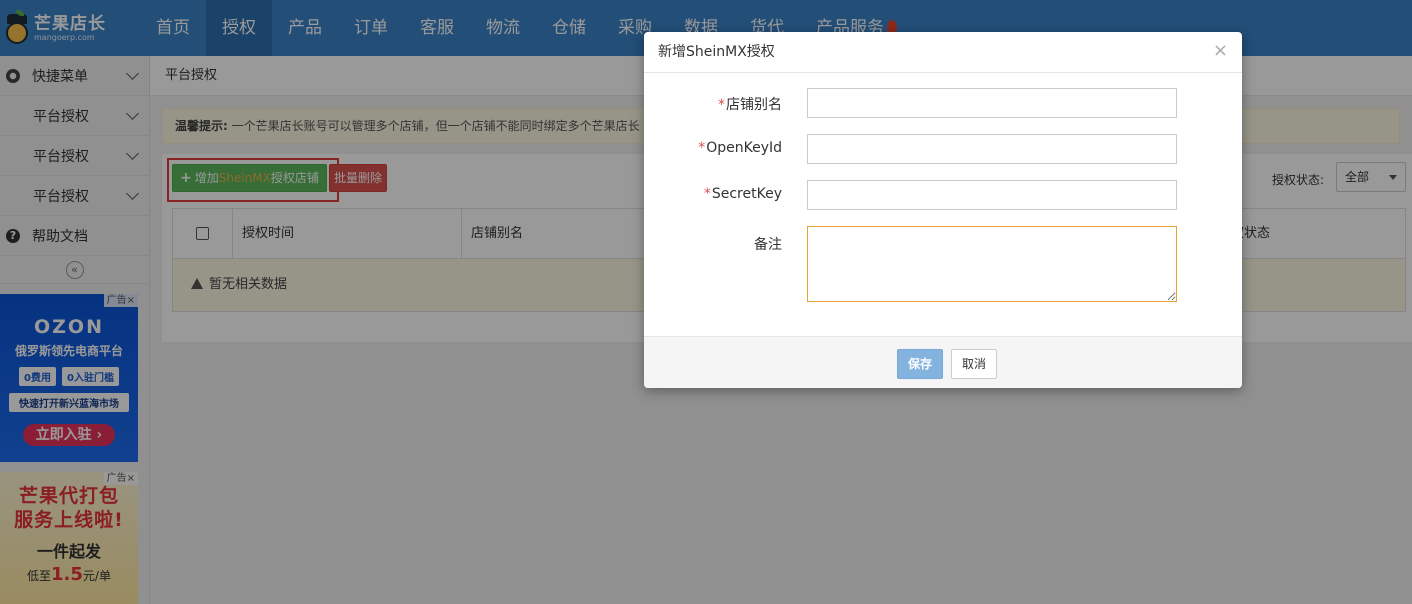 The width and height of the screenshot is (1412, 604). What do you see at coordinates (744, 148) in the screenshot?
I see `openkeyid-label-text: OpenKeyId` at bounding box center [744, 148].